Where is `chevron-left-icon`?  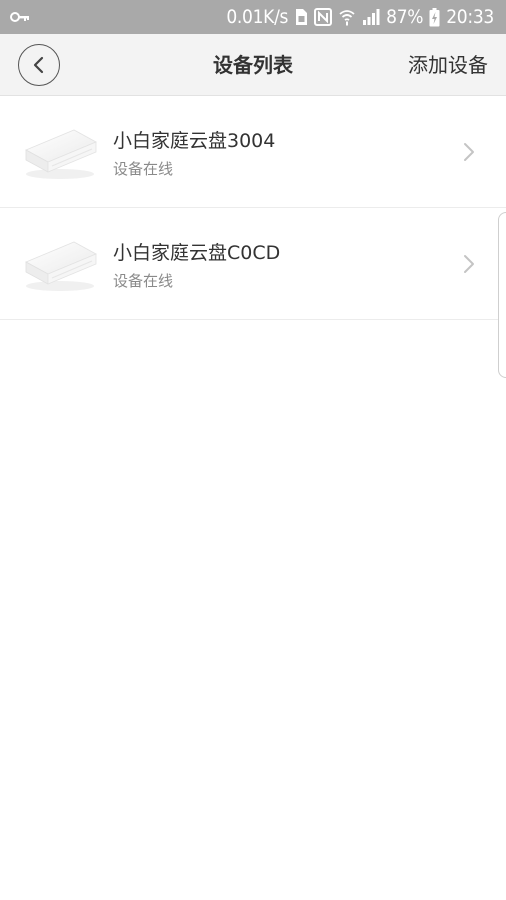
chevron-left-icon is located at coordinates (38, 65).